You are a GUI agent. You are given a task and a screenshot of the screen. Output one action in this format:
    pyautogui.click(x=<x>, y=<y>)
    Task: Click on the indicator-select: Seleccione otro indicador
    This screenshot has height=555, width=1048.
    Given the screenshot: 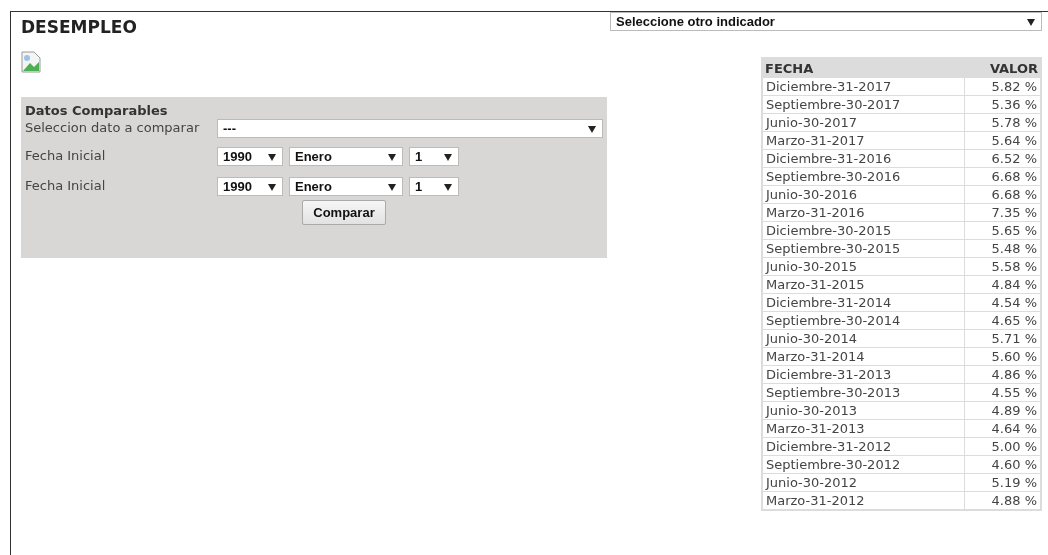 What is the action you would take?
    pyautogui.click(x=826, y=21)
    